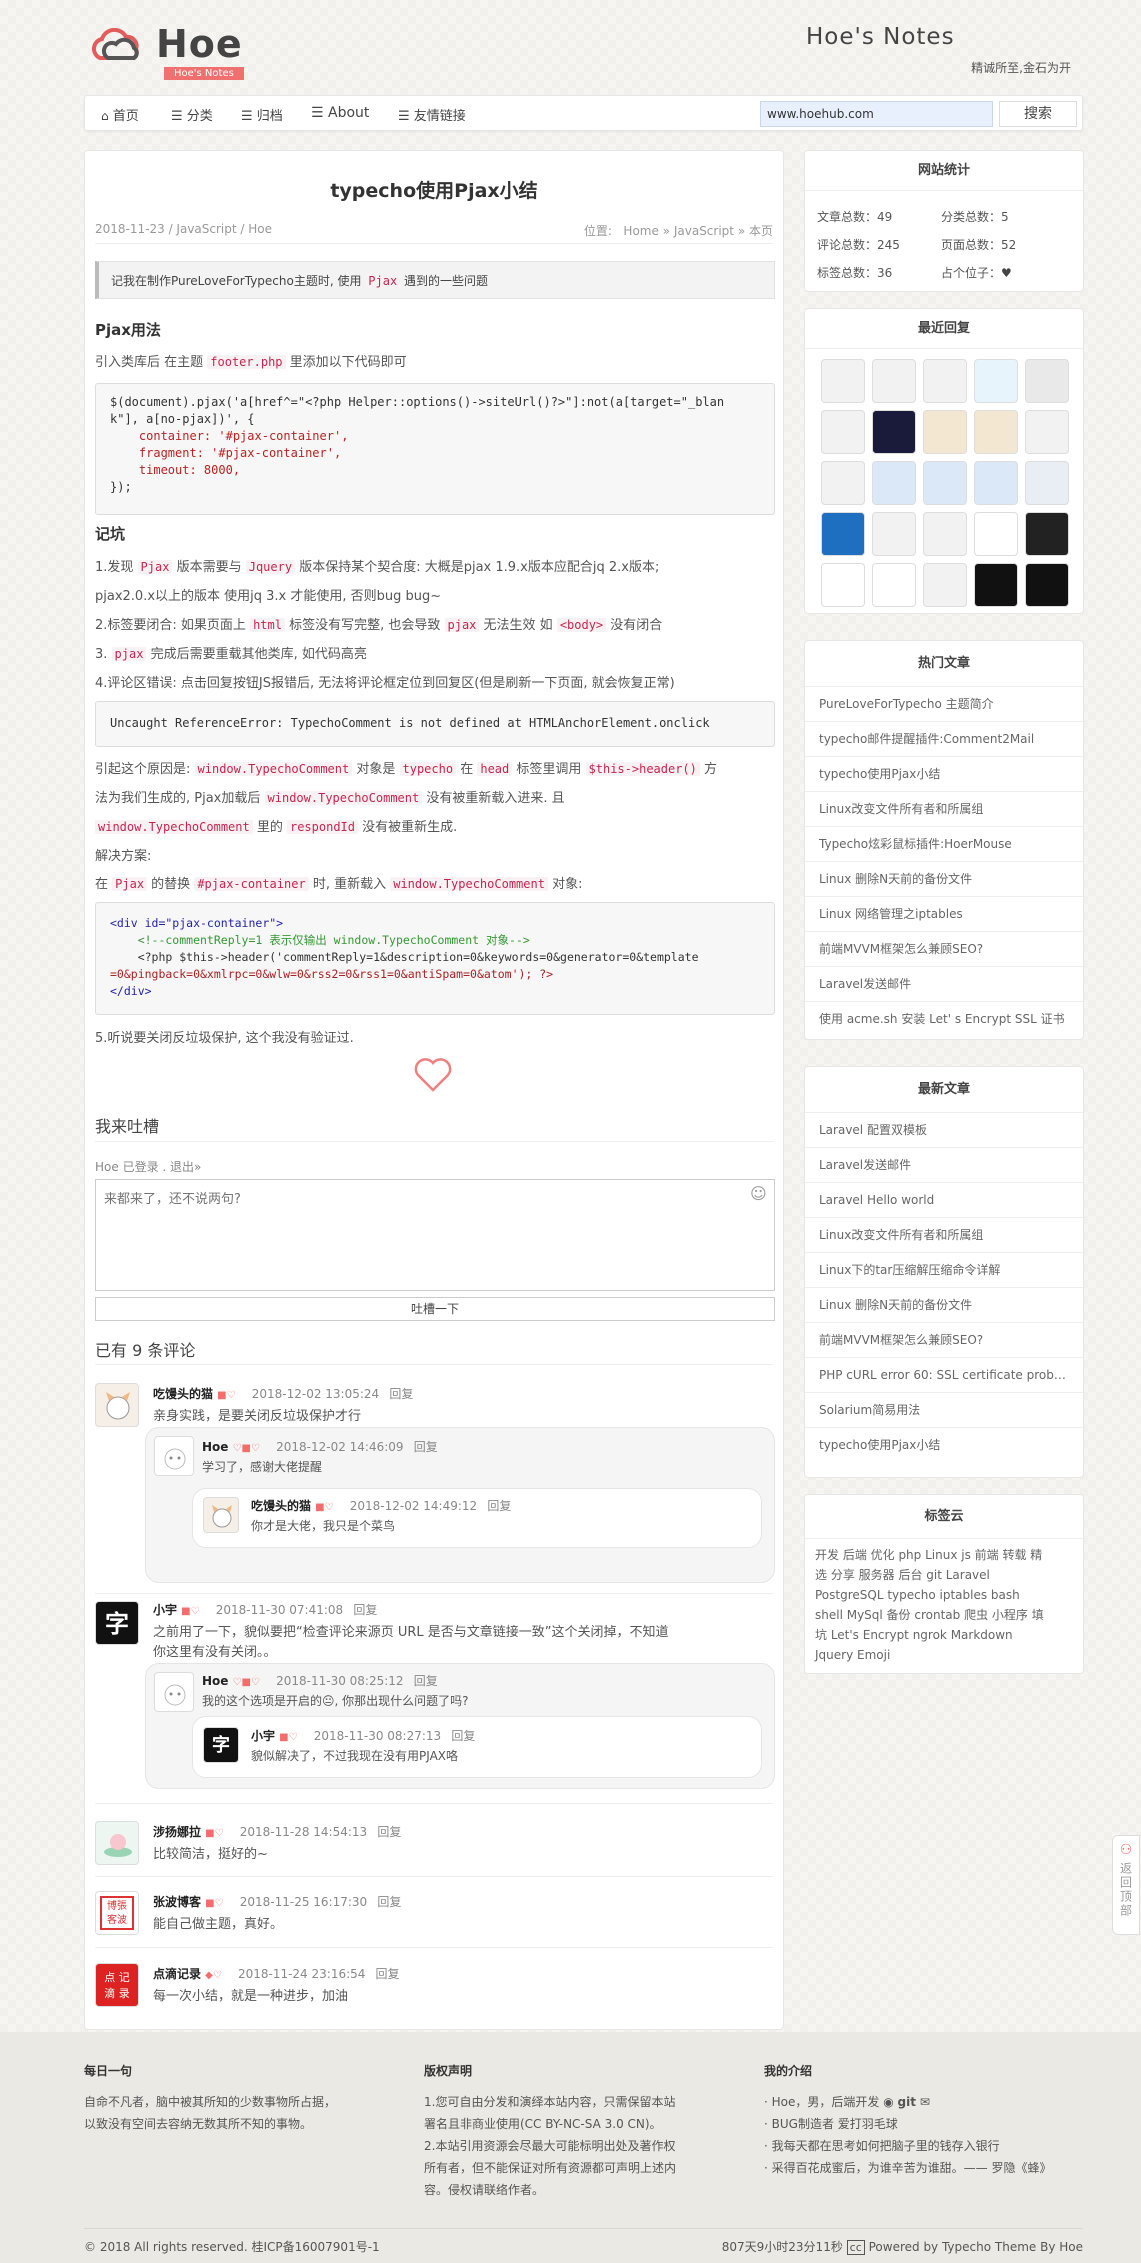  Describe the element at coordinates (929, 1615) in the screenshot. I see `tag-line: shell MySql 备份 crontab 爬虫 小程序 填` at that location.